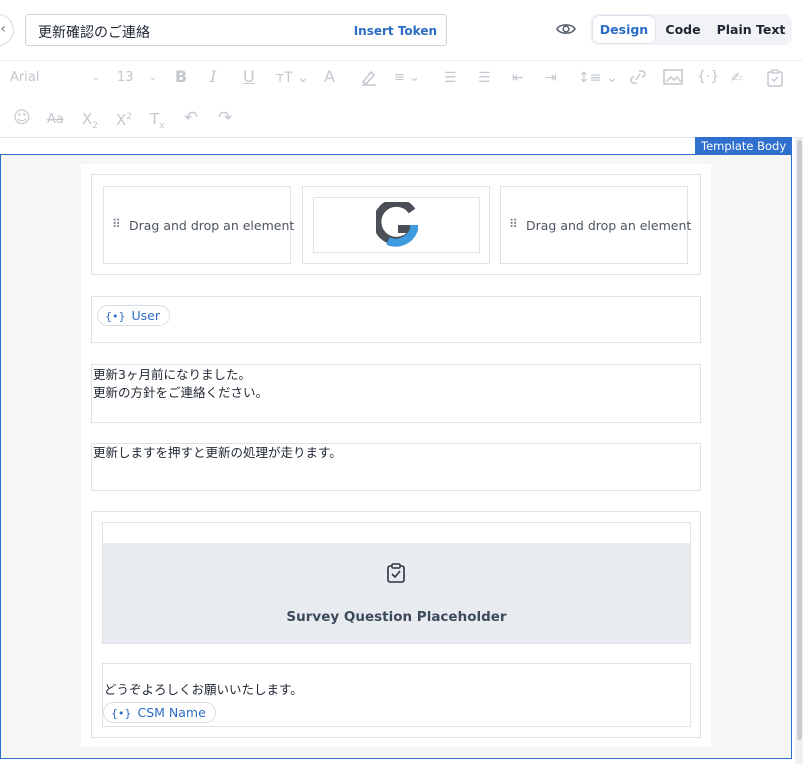 Image resolution: width=803 pixels, height=764 pixels. I want to click on emoji-icon: ☺, so click(22, 118).